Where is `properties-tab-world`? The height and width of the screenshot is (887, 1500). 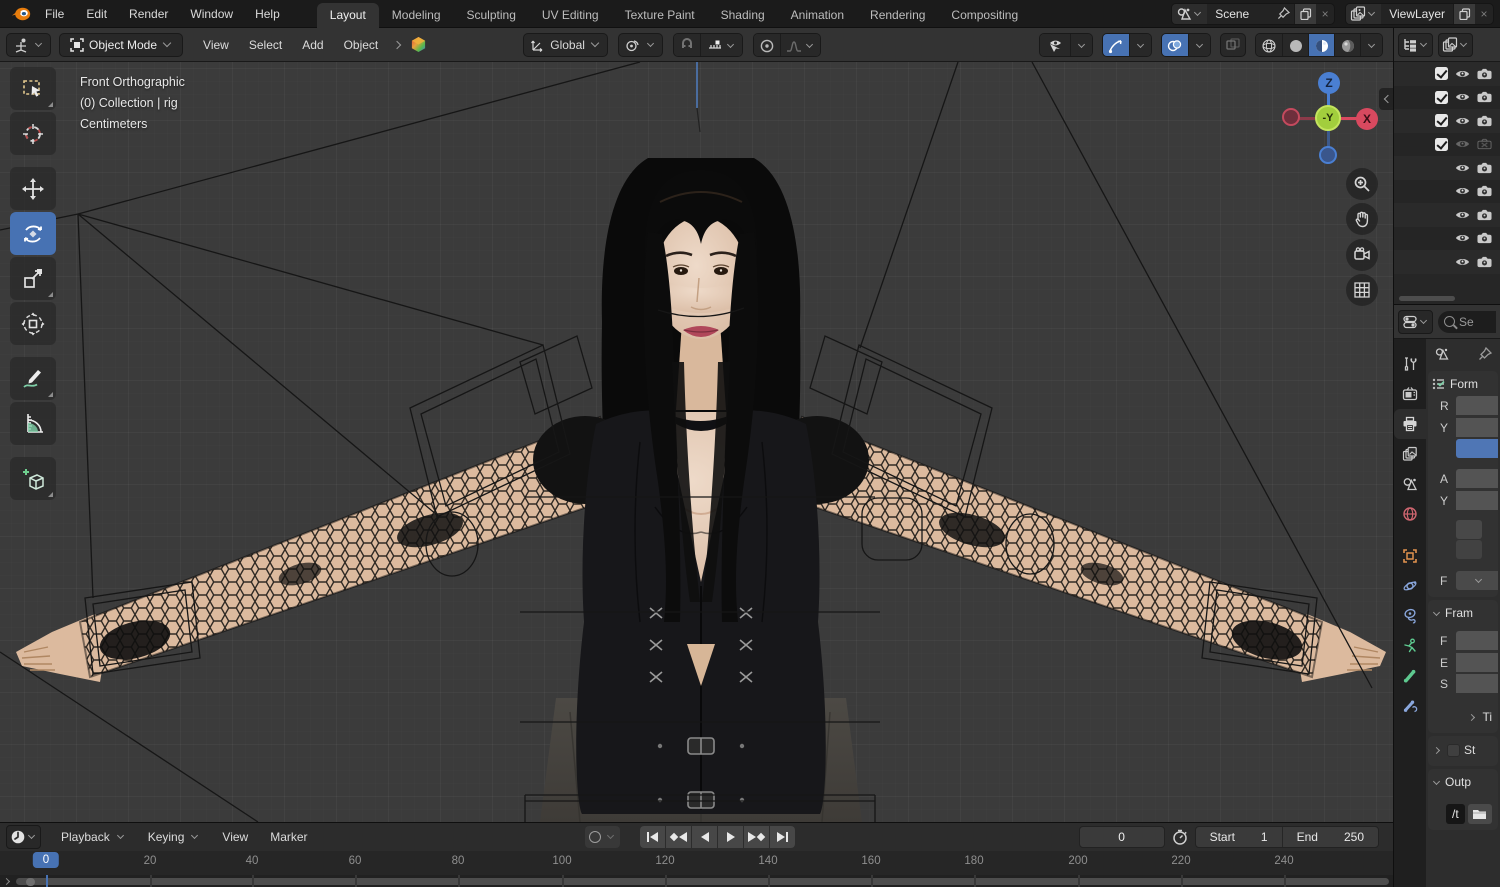
properties-tab-world is located at coordinates (1410, 514).